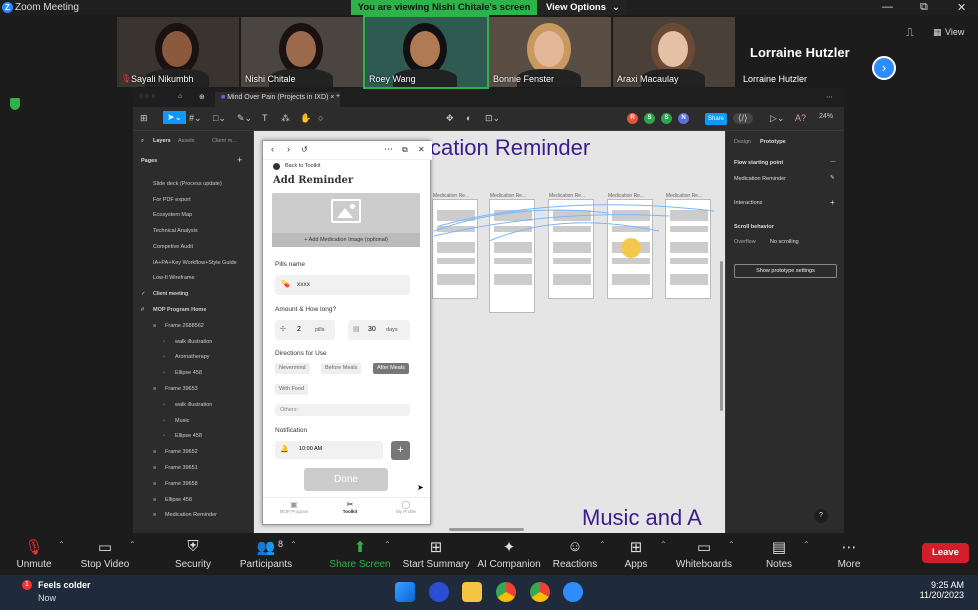 Image resolution: width=978 pixels, height=610 pixels. What do you see at coordinates (320, 118) in the screenshot?
I see `comment-icon: ○` at bounding box center [320, 118].